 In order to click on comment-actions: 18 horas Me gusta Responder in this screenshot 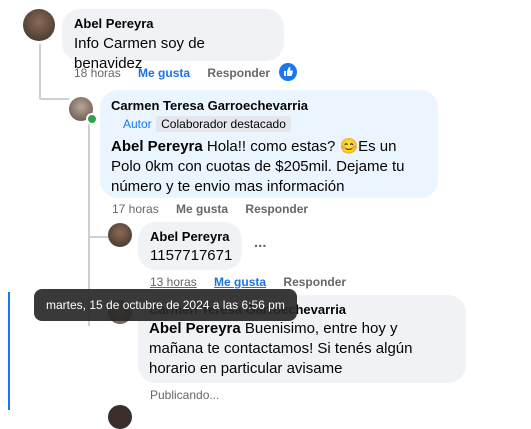, I will do `click(179, 73)`.